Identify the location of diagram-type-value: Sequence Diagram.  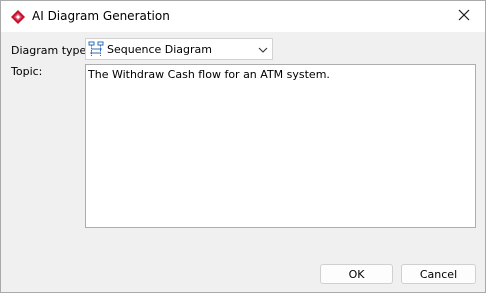
(159, 49).